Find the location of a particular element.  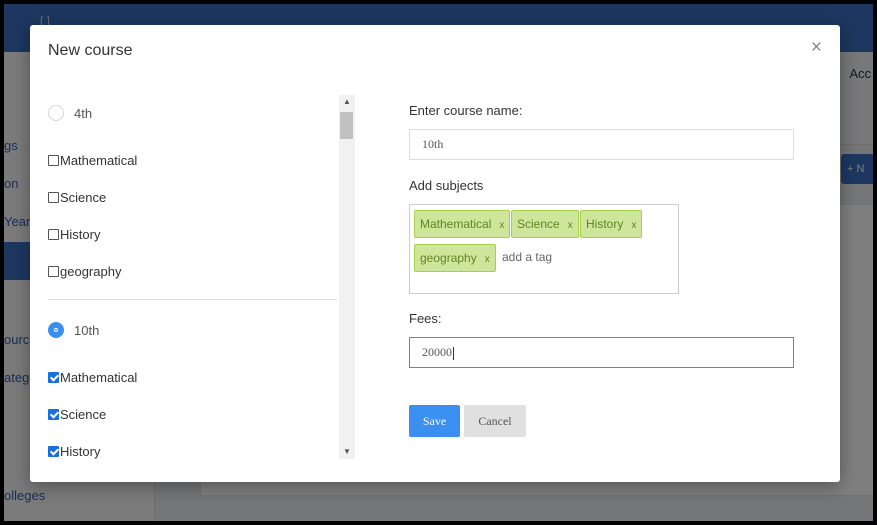

subject-checkbox-row: geography is located at coordinates (84, 271).